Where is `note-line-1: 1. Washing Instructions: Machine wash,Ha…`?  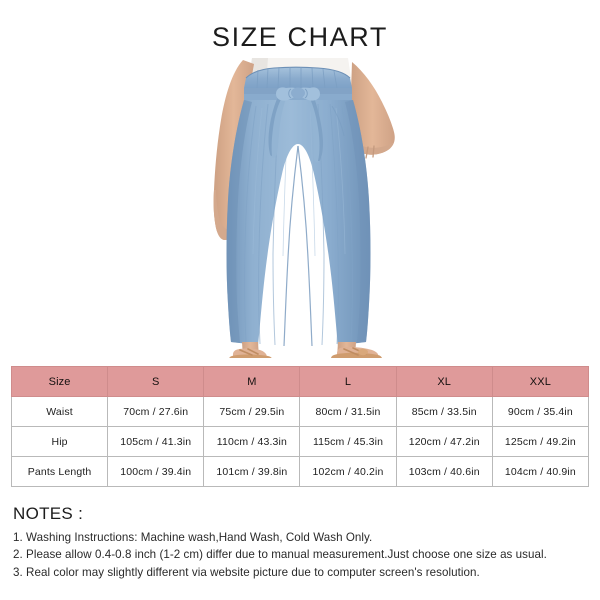
note-line-1: 1. Washing Instructions: Machine wash,Ha… is located at coordinates (193, 537).